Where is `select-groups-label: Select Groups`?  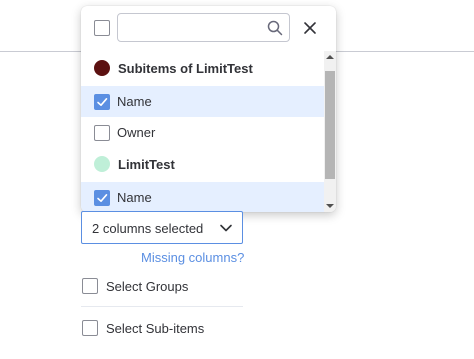 select-groups-label: Select Groups is located at coordinates (147, 286).